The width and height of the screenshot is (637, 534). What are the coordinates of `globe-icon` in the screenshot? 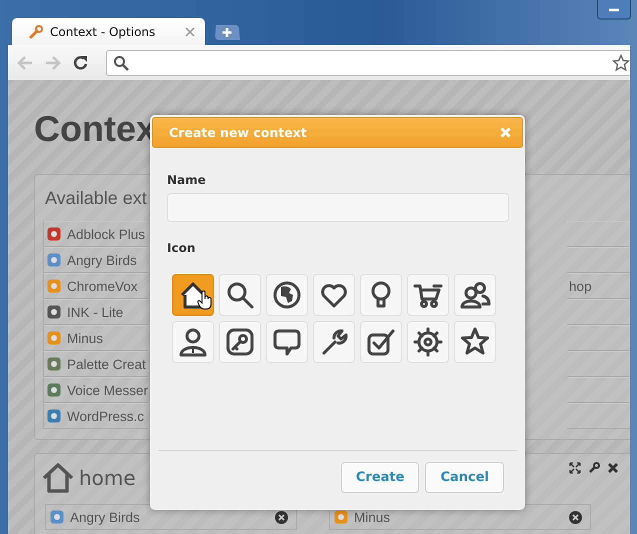 It's located at (287, 295).